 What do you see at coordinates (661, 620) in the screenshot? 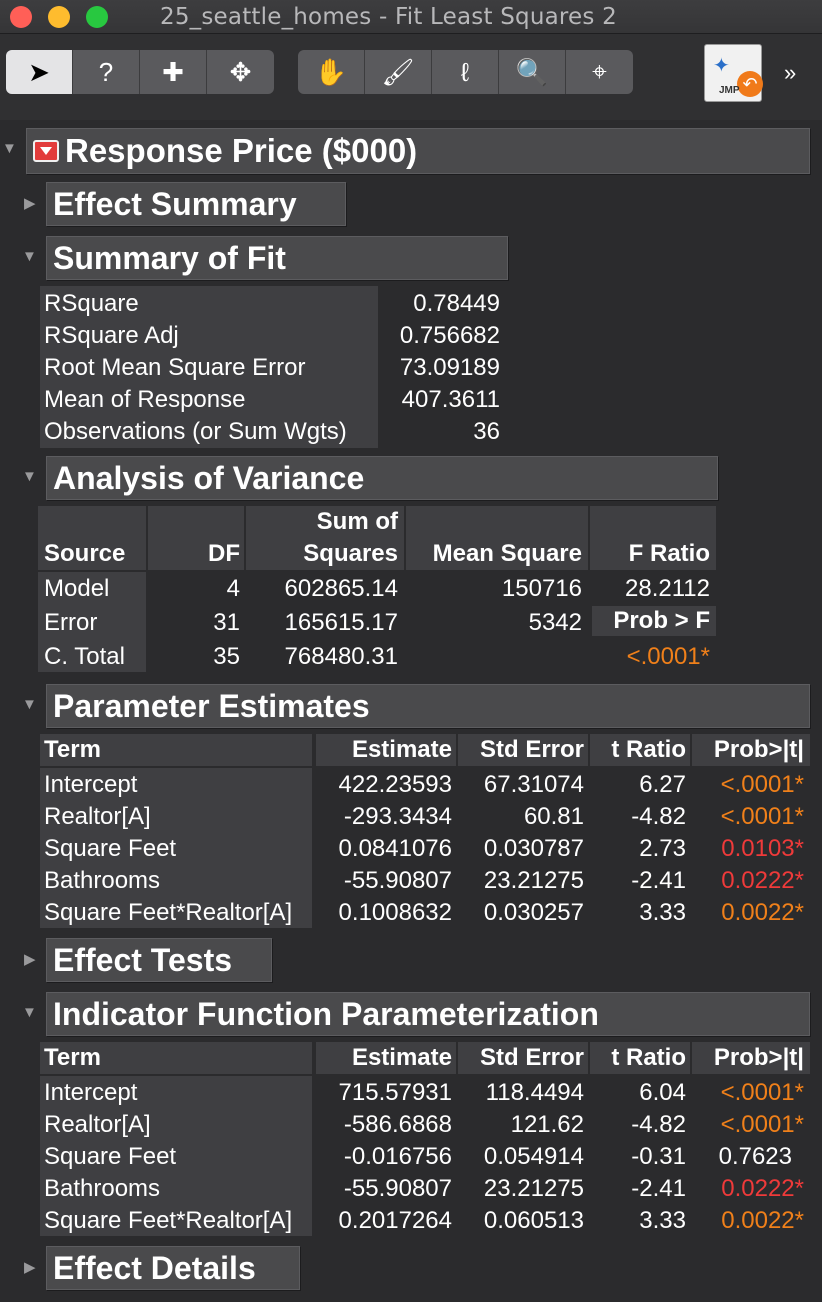
I see `prob-f-label: Prob > F` at bounding box center [661, 620].